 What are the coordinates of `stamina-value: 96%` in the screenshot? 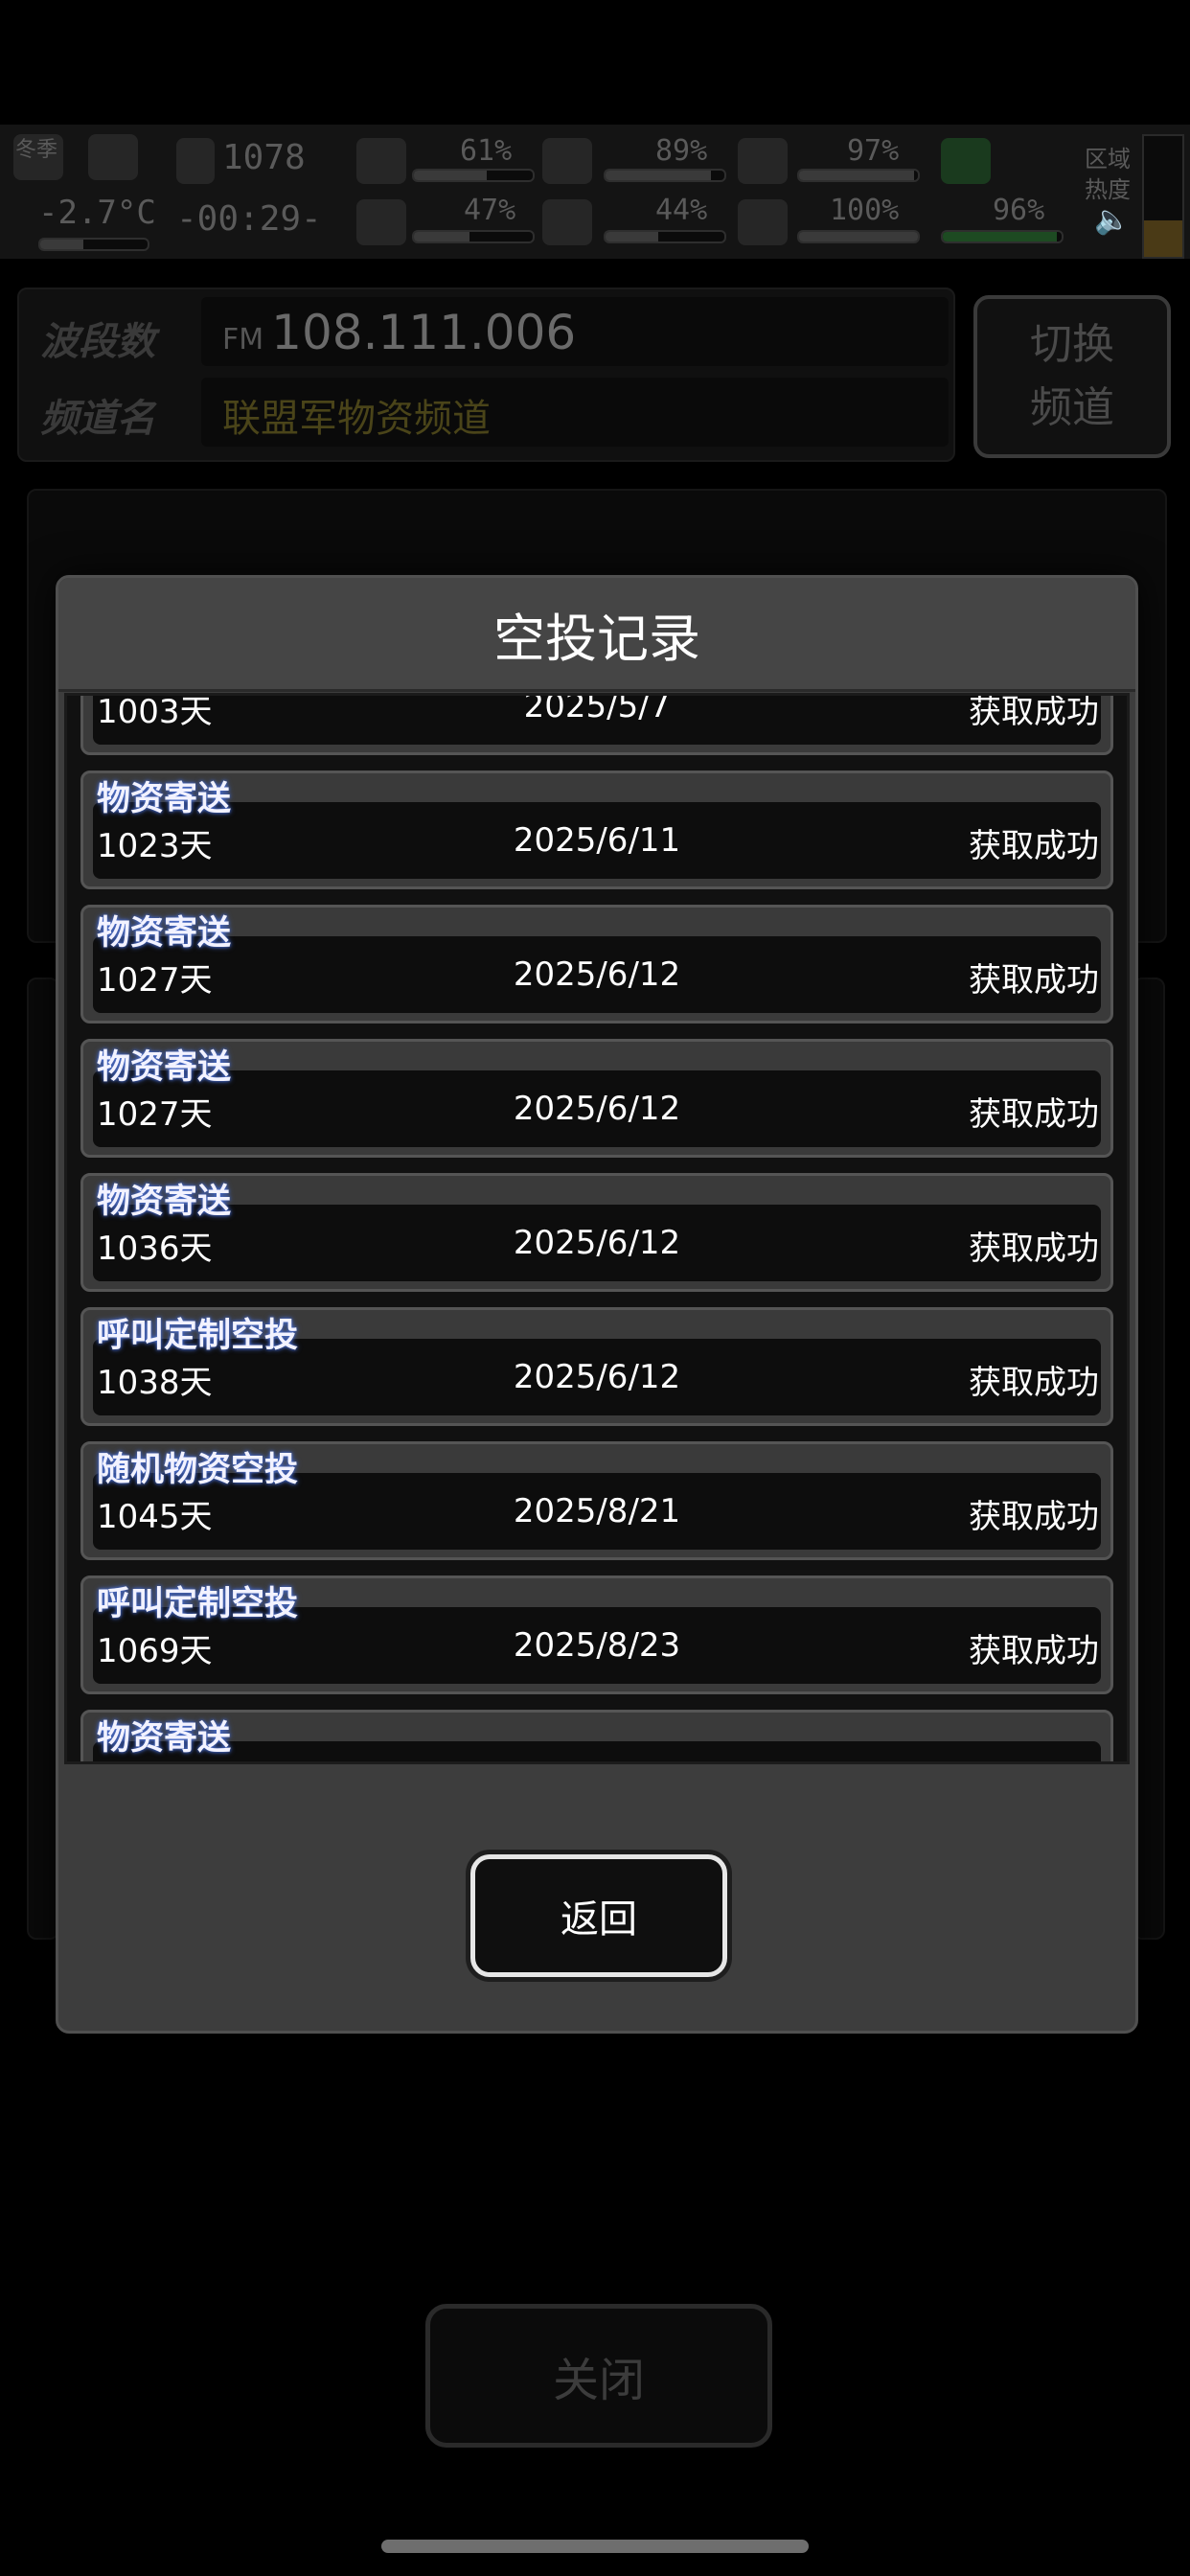 It's located at (1019, 210).